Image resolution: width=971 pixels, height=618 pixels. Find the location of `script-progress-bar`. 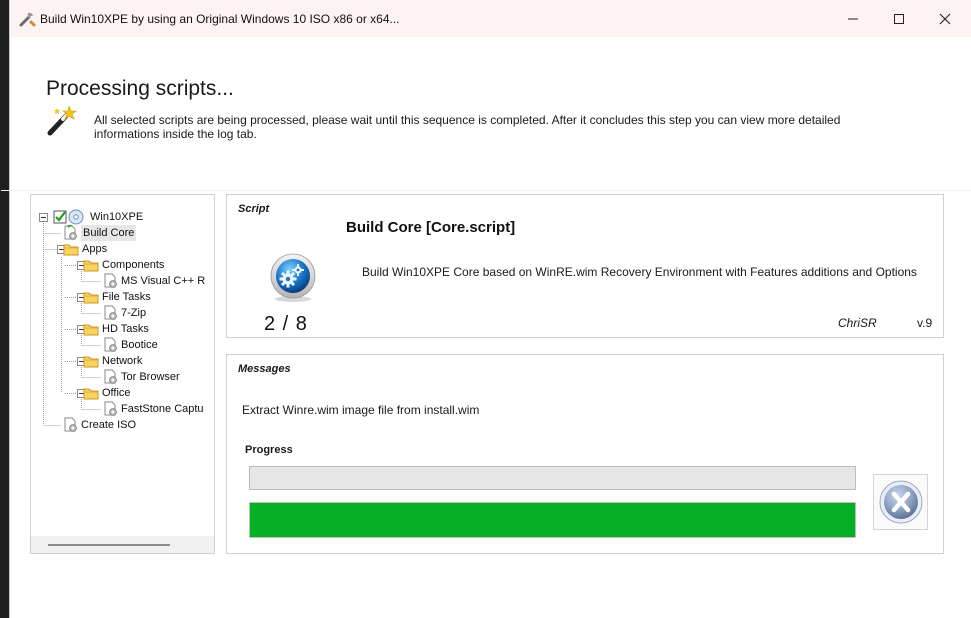

script-progress-bar is located at coordinates (552, 478).